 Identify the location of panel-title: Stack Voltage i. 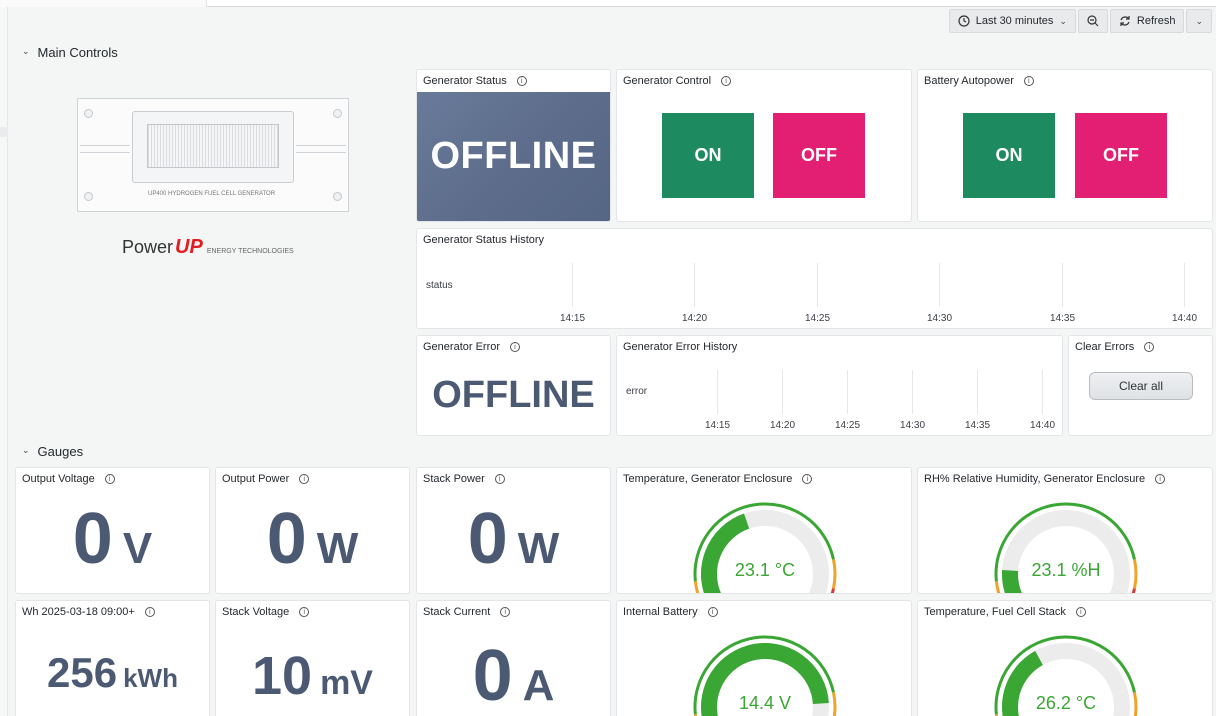
(266, 612).